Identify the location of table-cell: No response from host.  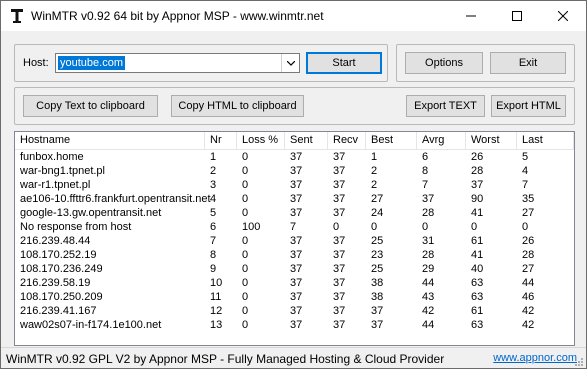
(76, 227).